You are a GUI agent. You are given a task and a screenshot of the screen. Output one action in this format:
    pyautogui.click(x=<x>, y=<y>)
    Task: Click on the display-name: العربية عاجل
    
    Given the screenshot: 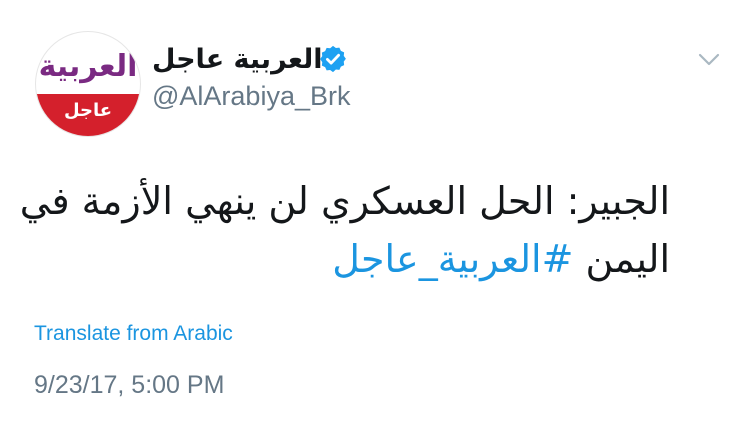 What is the action you would take?
    pyautogui.click(x=237, y=60)
    